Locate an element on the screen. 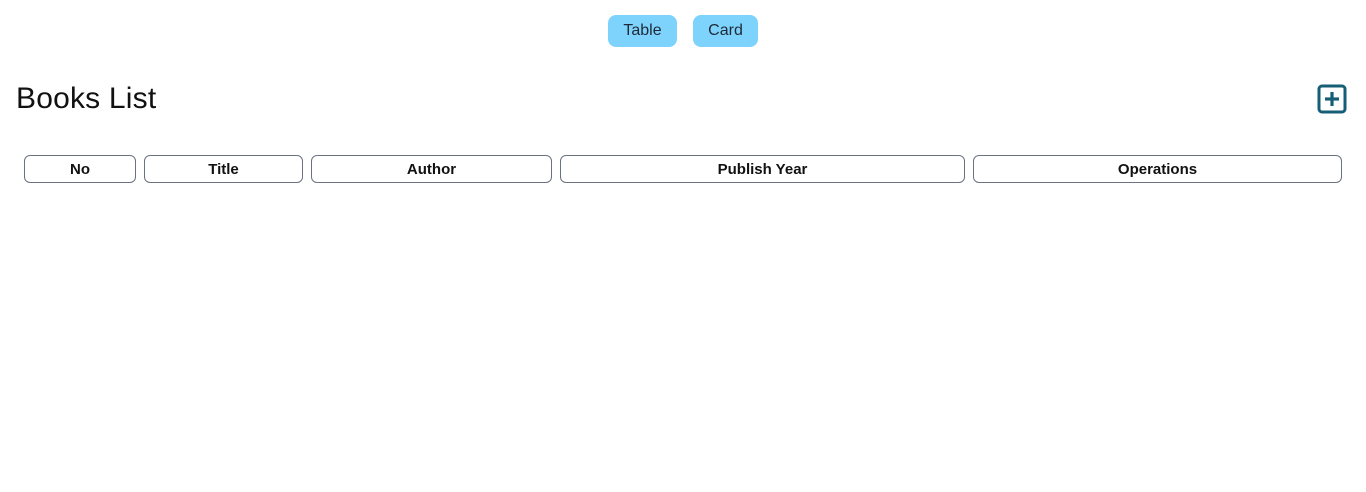 The width and height of the screenshot is (1366, 492). column-header-no: No is located at coordinates (80, 169).